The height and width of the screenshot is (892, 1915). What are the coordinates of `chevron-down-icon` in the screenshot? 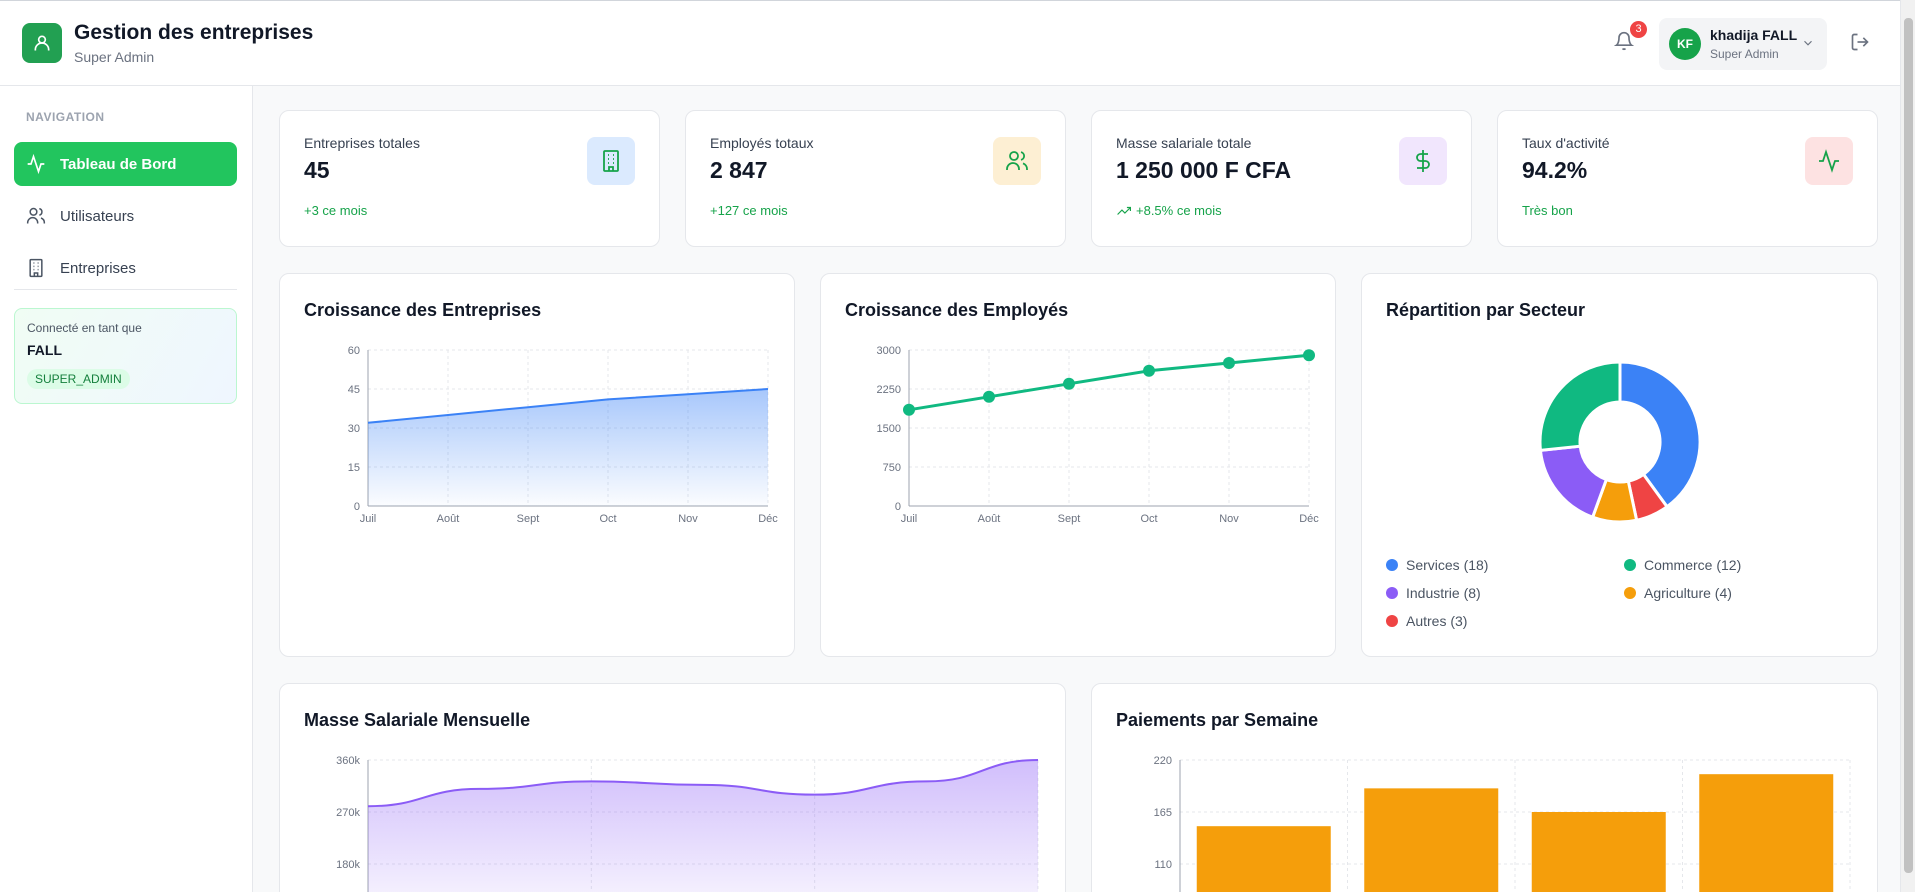 It's located at (1808, 43).